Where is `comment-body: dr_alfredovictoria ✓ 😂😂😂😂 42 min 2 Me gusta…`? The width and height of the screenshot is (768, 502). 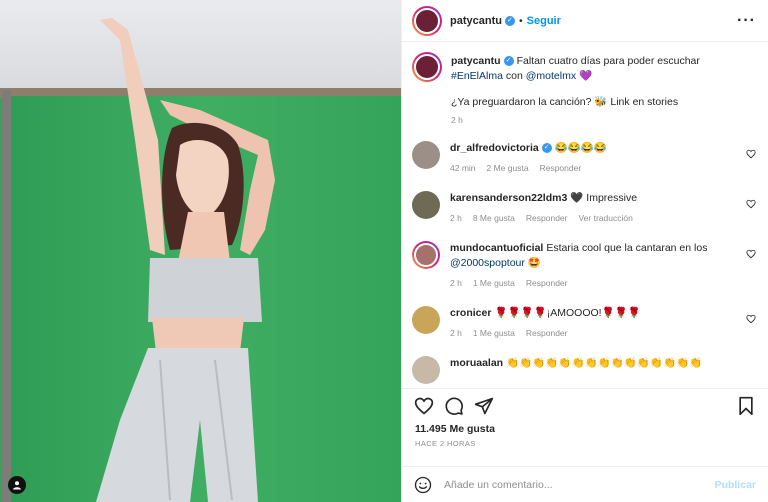 comment-body: dr_alfredovictoria ✓ 😂😂😂😂 42 min 2 Me gusta… is located at coordinates (603, 158).